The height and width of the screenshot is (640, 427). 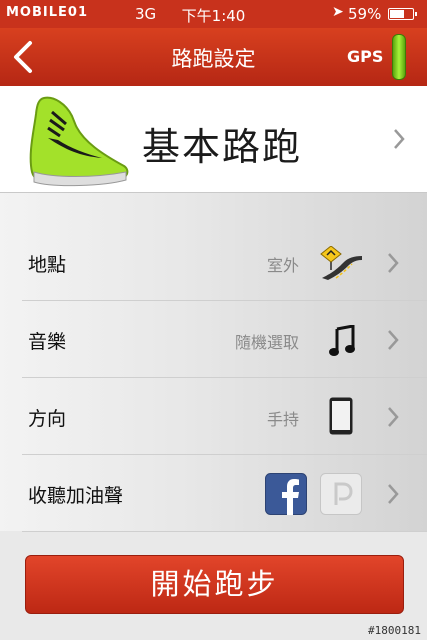 I want to click on status-bar: MOBILE01 3G 下午1:40 ➤ 59%, so click(x=213, y=14).